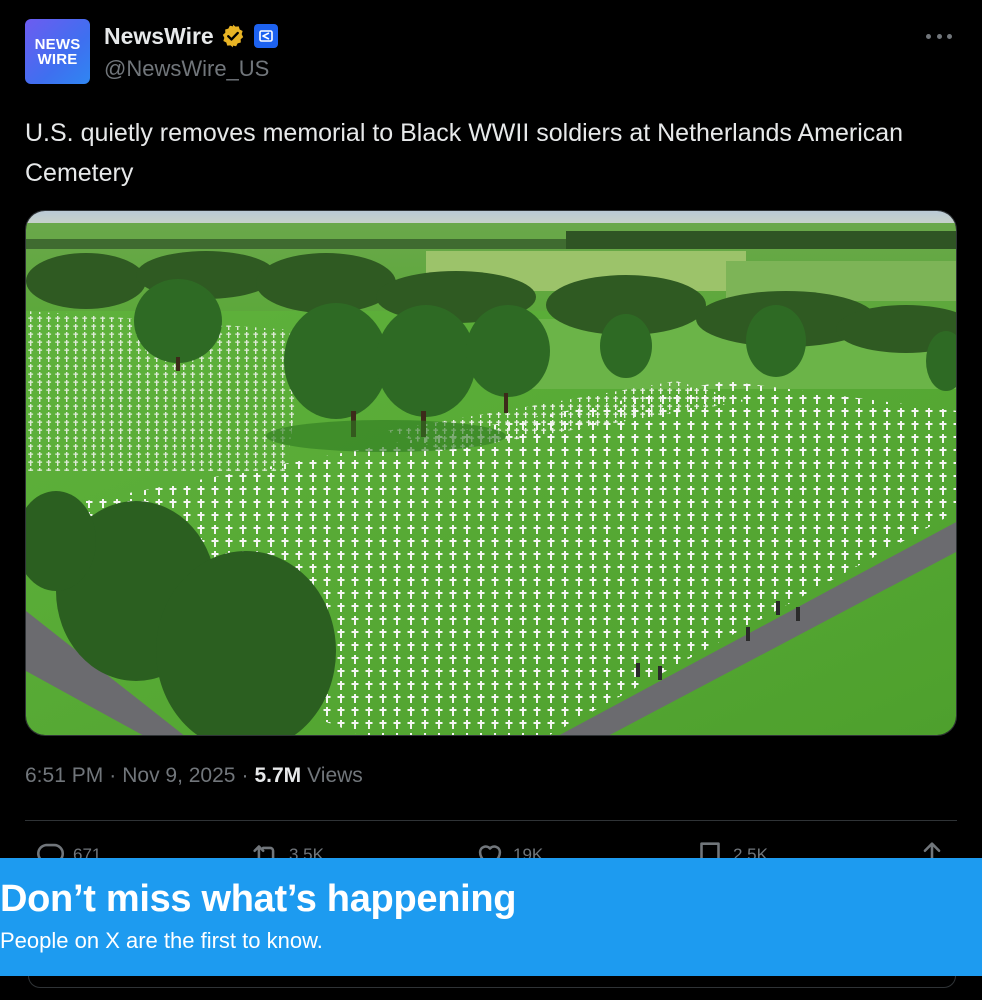 The image size is (982, 1000). I want to click on tweet-meta: 6:51 PM · Nov 9, 2025 · 5.7M Views, so click(194, 776).